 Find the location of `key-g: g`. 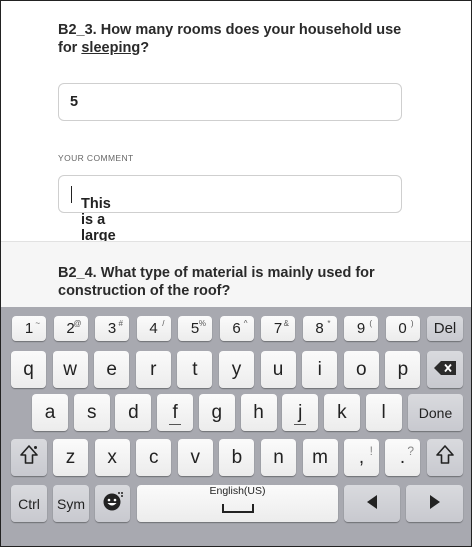

key-g: g is located at coordinates (216, 412).